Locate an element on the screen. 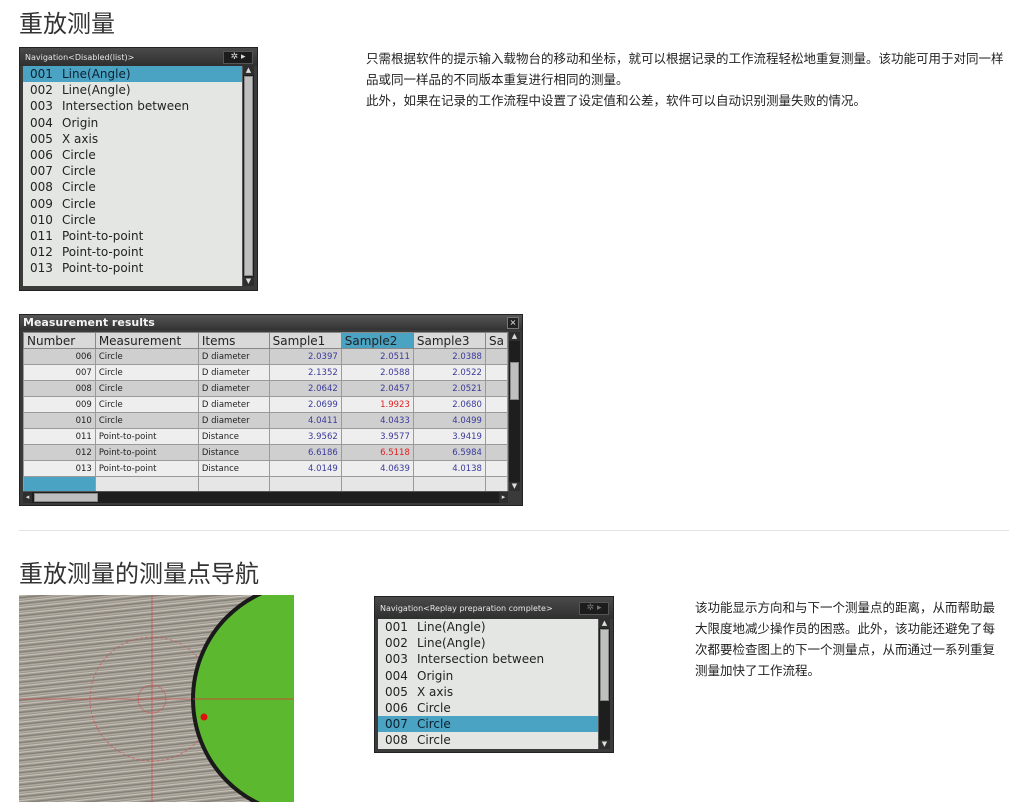 Image resolution: width=1031 pixels, height=811 pixels. navigation-item-label: Point-to-point is located at coordinates (103, 235).